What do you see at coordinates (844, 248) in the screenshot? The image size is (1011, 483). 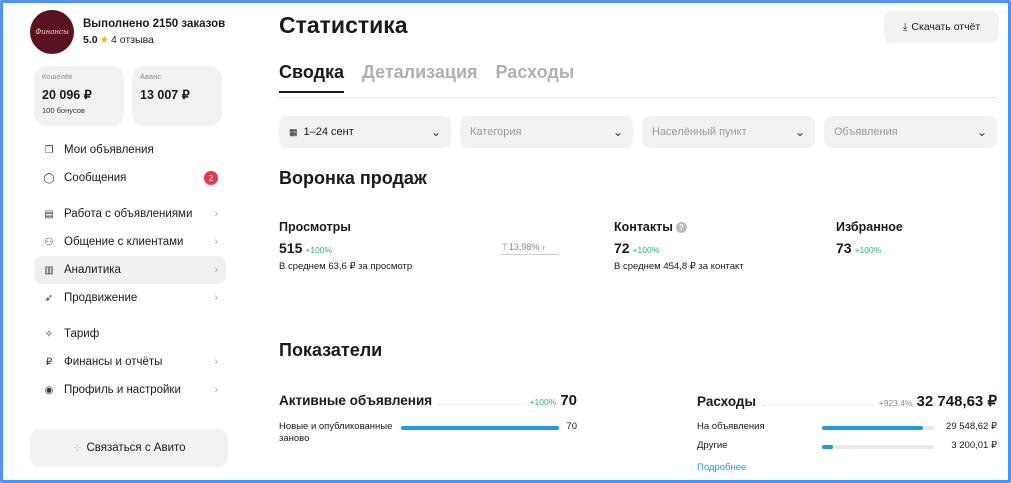 I see `favorites-value: 73` at bounding box center [844, 248].